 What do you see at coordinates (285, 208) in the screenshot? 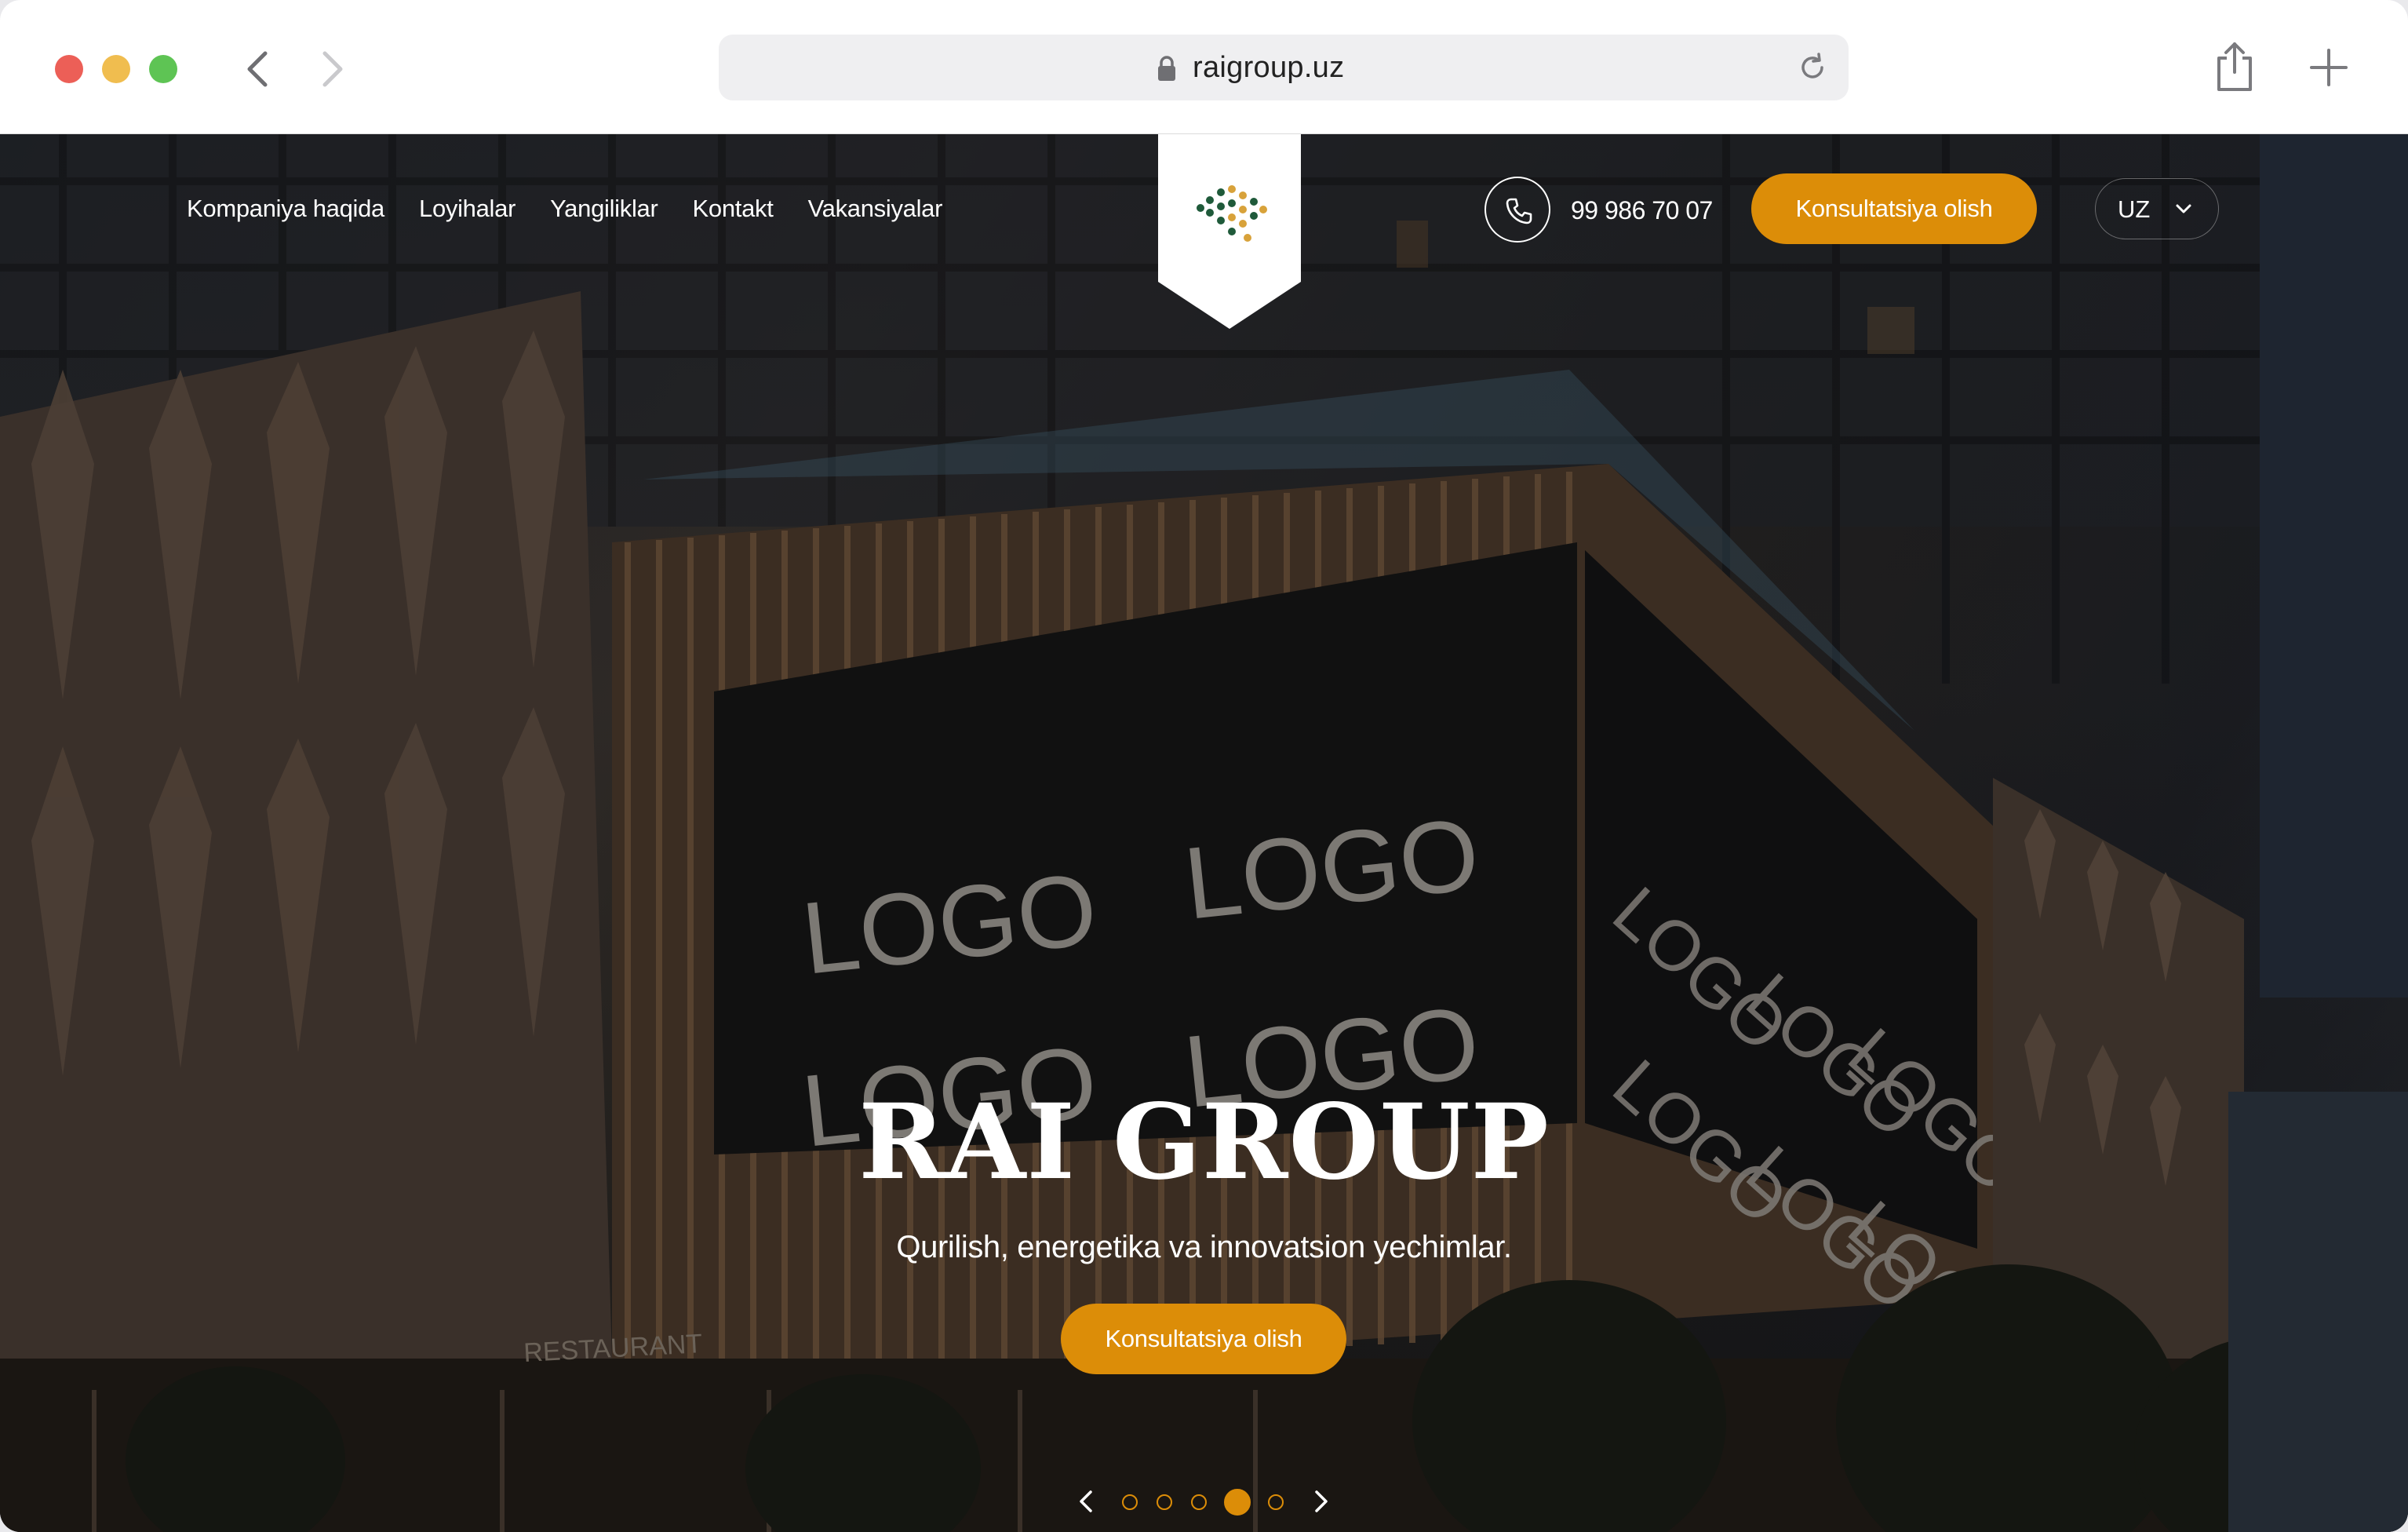
I see `nav-link-kompaniya: Kompaniya haqida` at bounding box center [285, 208].